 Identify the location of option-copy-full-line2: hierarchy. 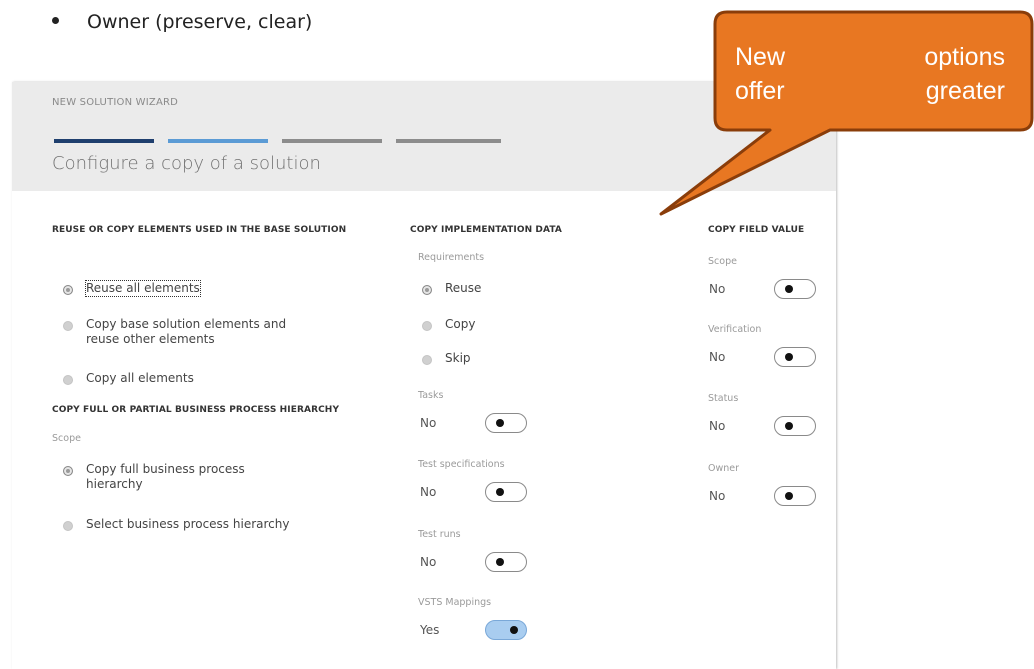
(114, 484).